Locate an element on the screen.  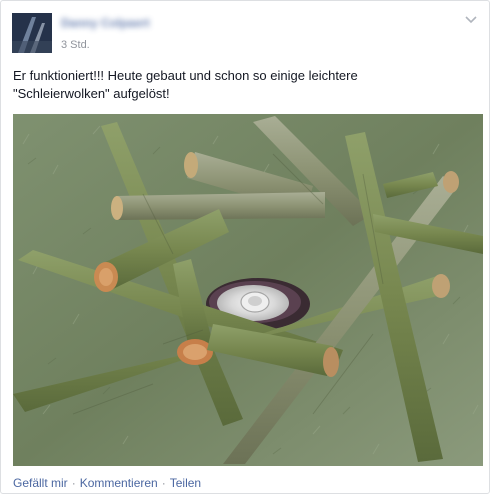
post-timestamp: 3 Std. is located at coordinates (75, 45).